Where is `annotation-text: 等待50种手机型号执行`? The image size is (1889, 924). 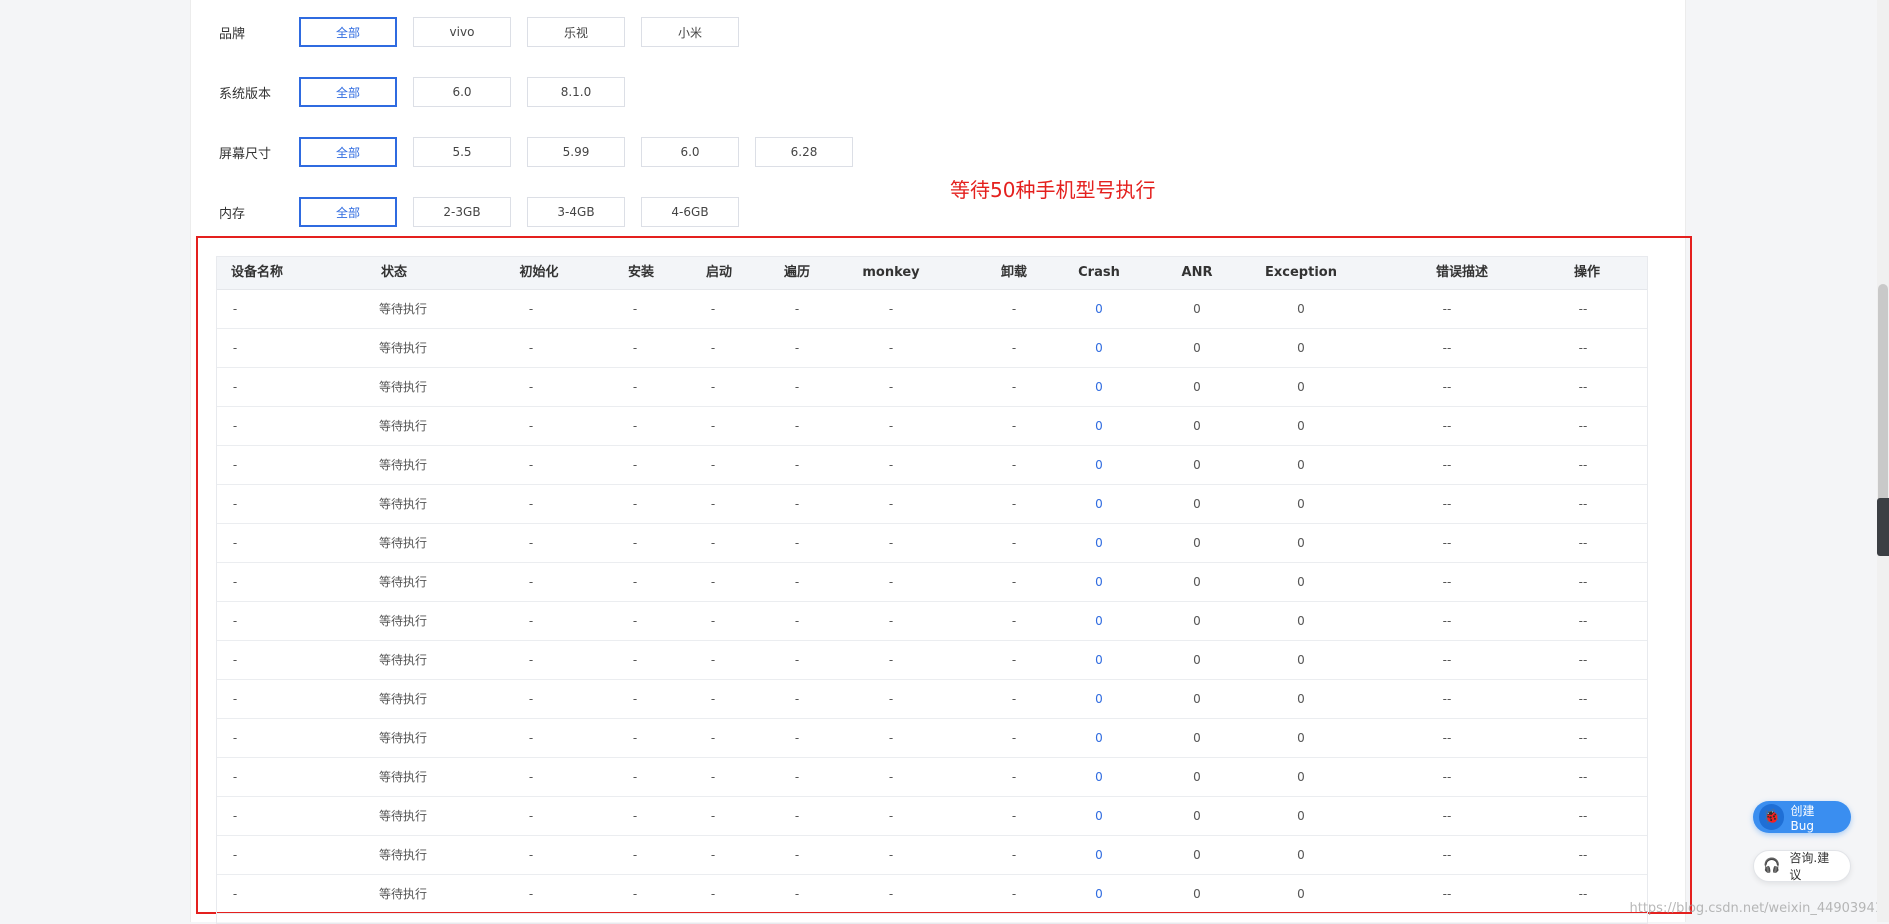
annotation-text: 等待50种手机型号执行 is located at coordinates (1053, 190).